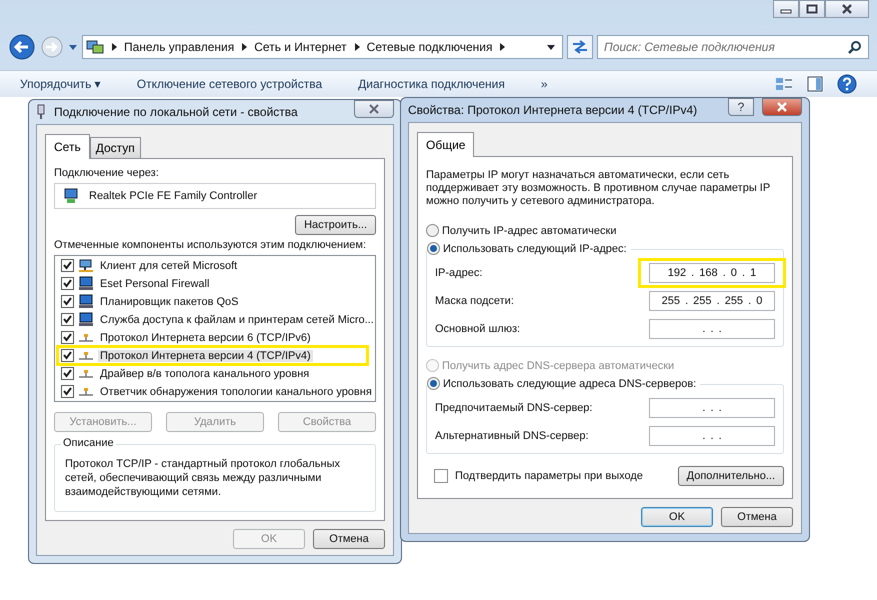 This screenshot has width=877, height=600. I want to click on help-icon, so click(847, 84).